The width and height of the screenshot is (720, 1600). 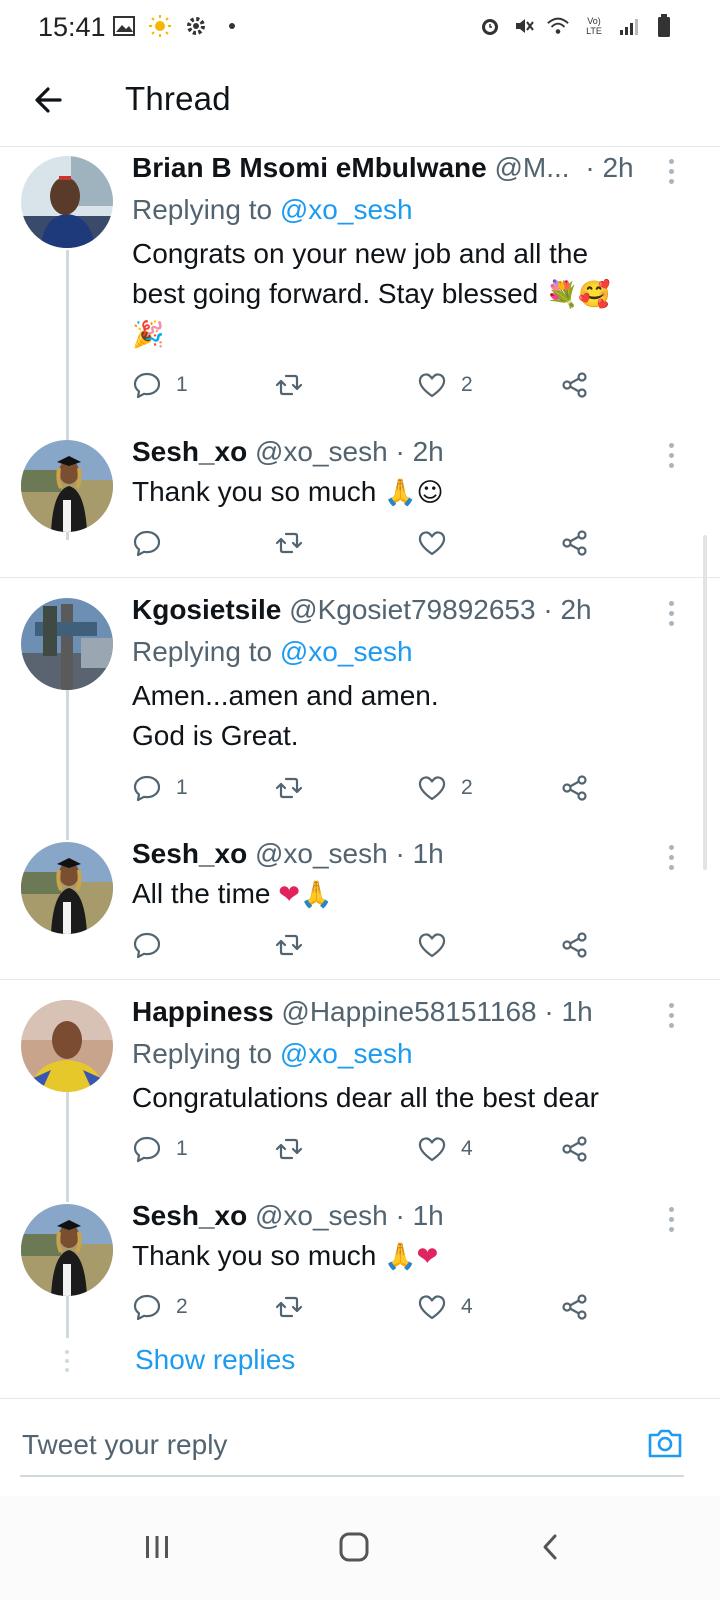 I want to click on status-bar: 15:41 Vo) LTE, so click(x=360, y=27).